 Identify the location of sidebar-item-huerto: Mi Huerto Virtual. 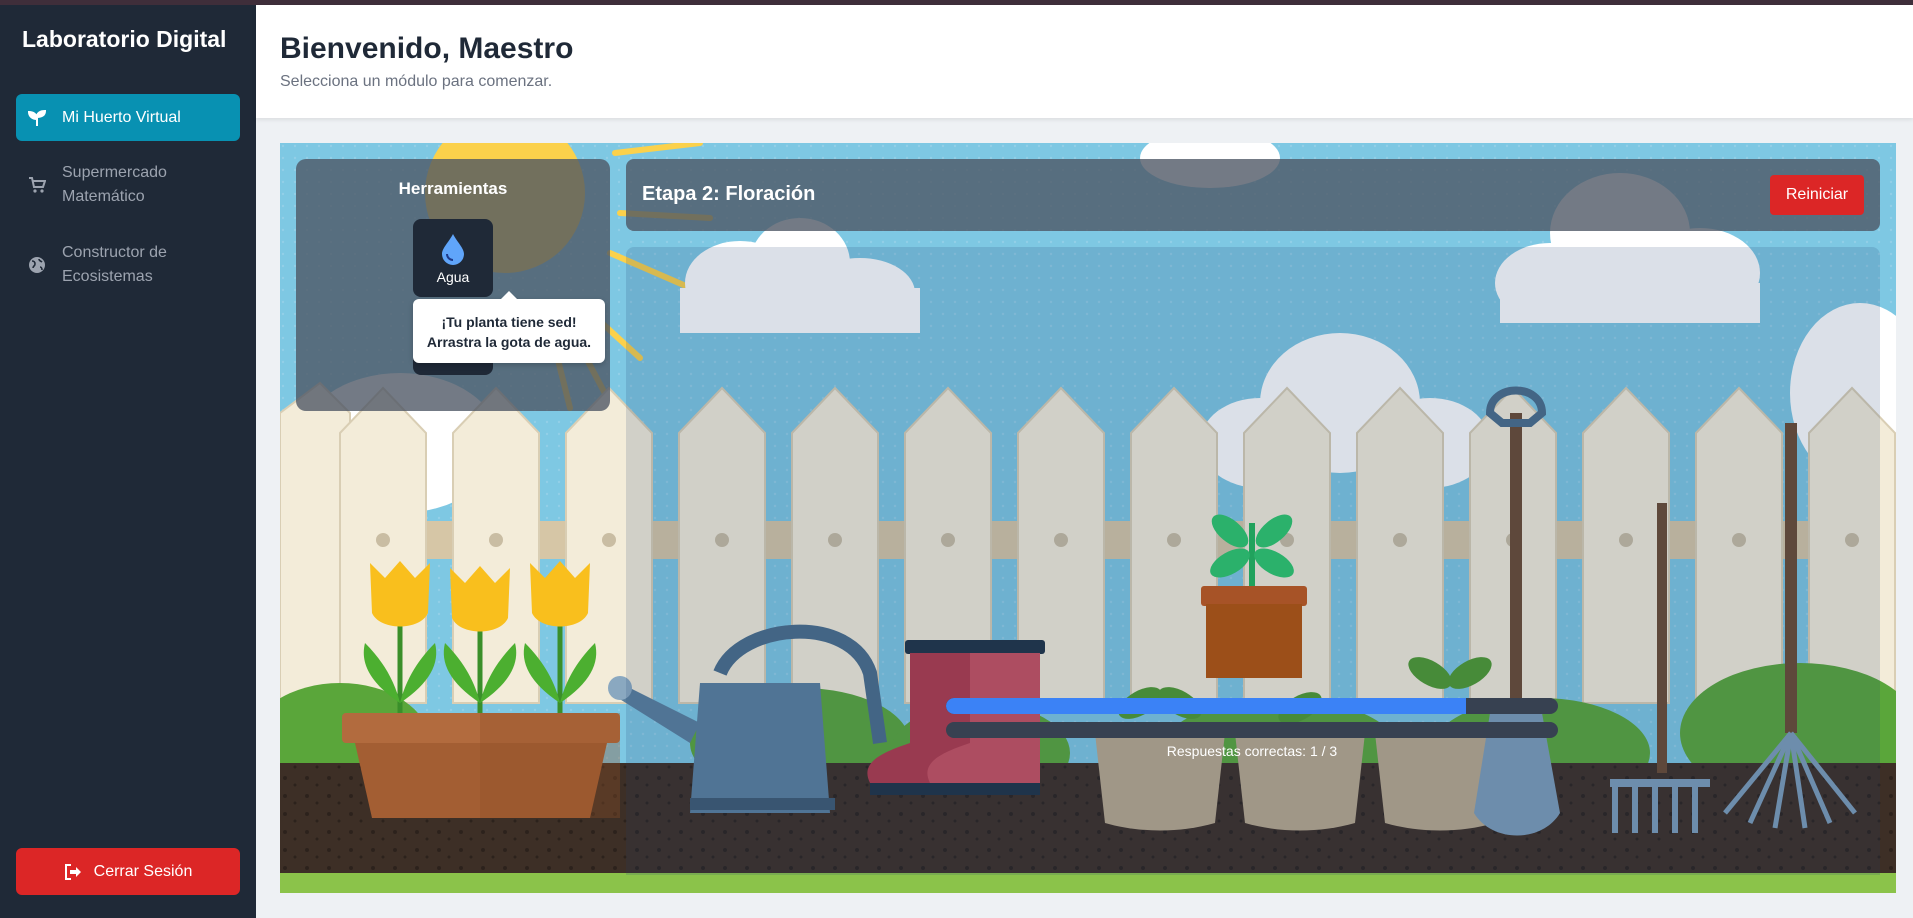
(128, 117).